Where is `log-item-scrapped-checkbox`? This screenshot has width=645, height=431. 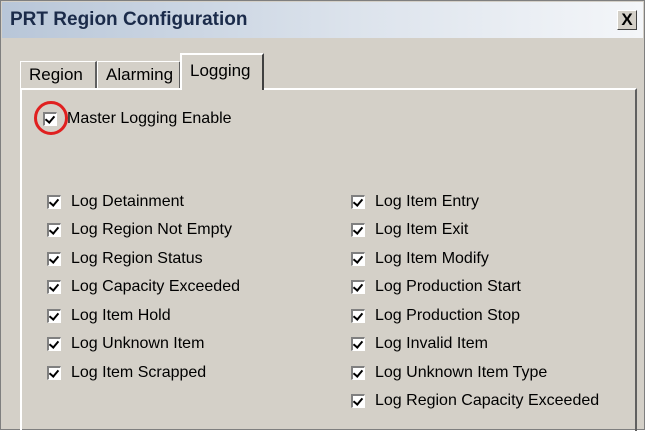
log-item-scrapped-checkbox is located at coordinates (54, 373).